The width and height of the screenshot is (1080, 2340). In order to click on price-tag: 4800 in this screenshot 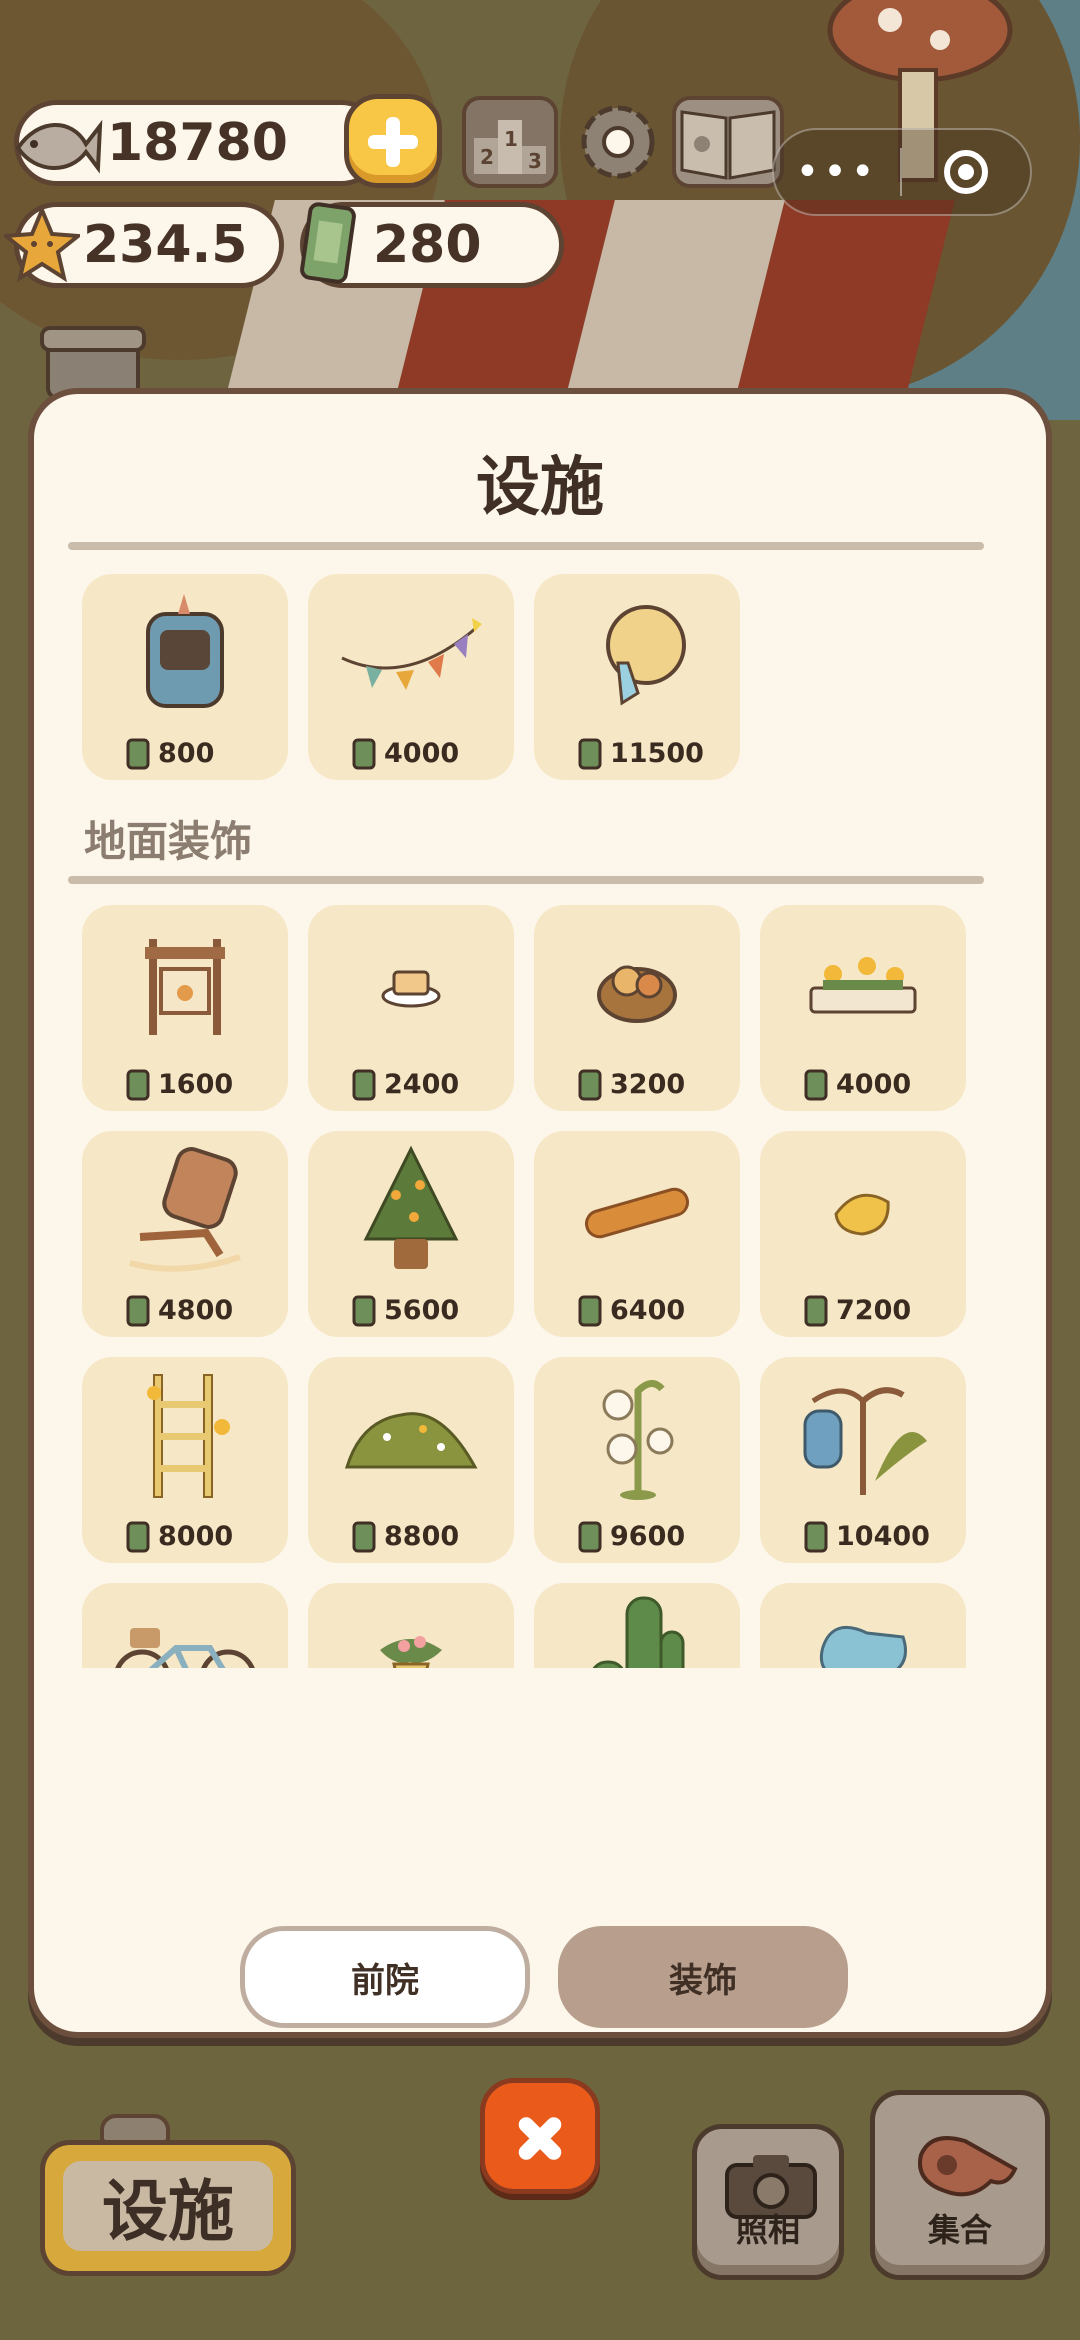, I will do `click(178, 1310)`.